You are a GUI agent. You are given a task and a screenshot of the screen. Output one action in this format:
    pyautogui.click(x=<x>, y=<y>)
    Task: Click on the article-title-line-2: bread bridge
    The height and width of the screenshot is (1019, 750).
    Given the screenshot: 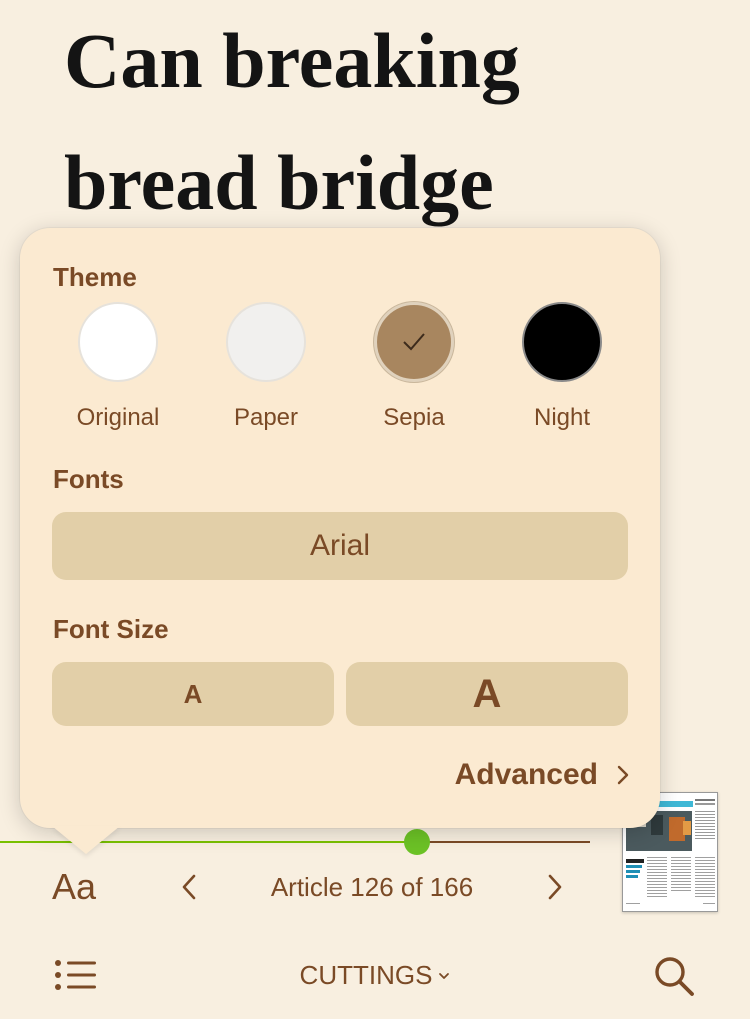 What is the action you would take?
    pyautogui.click(x=279, y=182)
    